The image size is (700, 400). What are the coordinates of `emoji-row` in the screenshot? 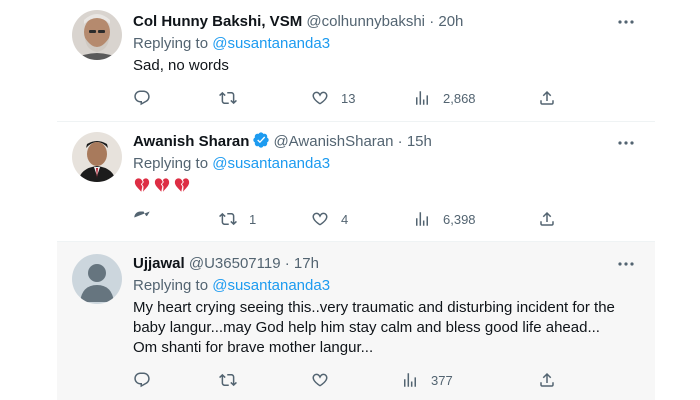 It's located at (162, 188).